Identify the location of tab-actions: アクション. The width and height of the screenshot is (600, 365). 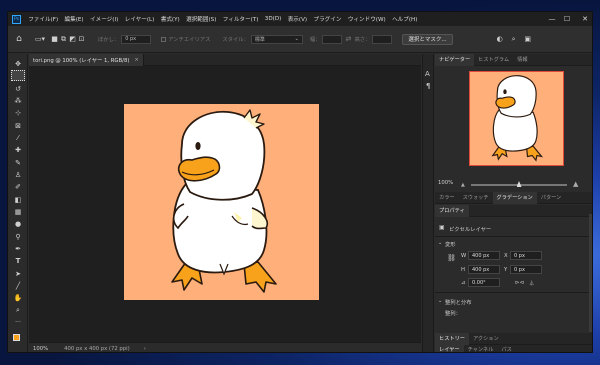
(486, 339).